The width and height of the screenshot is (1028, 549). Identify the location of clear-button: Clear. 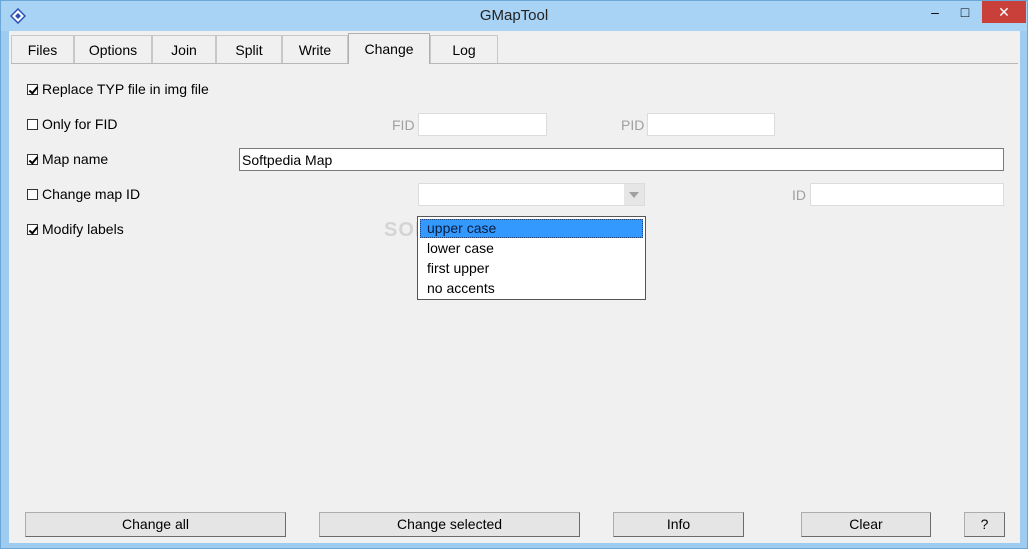
(866, 524).